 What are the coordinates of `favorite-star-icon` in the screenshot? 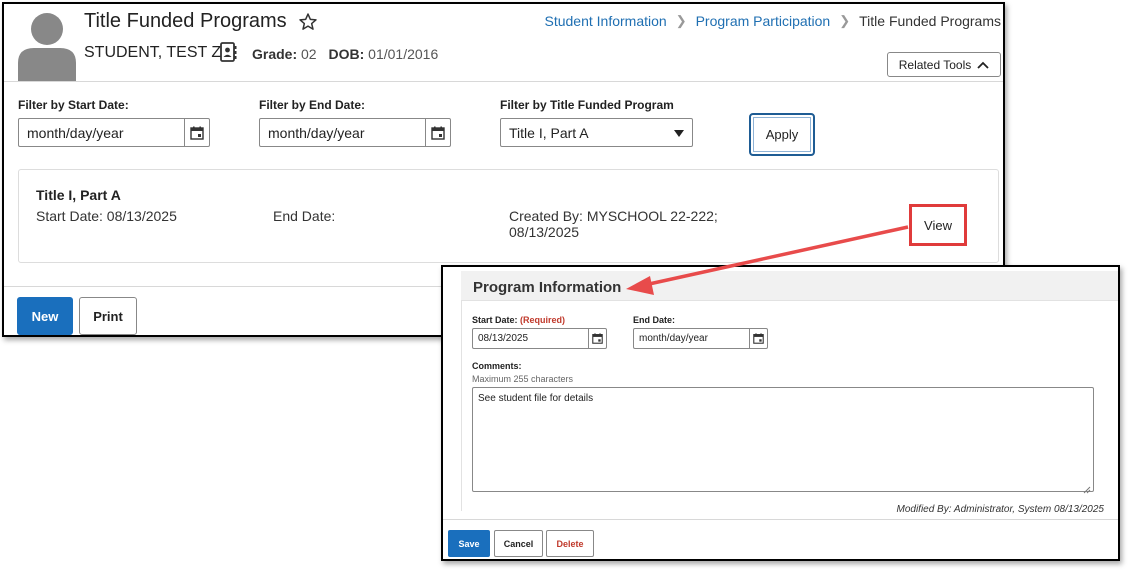 It's located at (308, 22).